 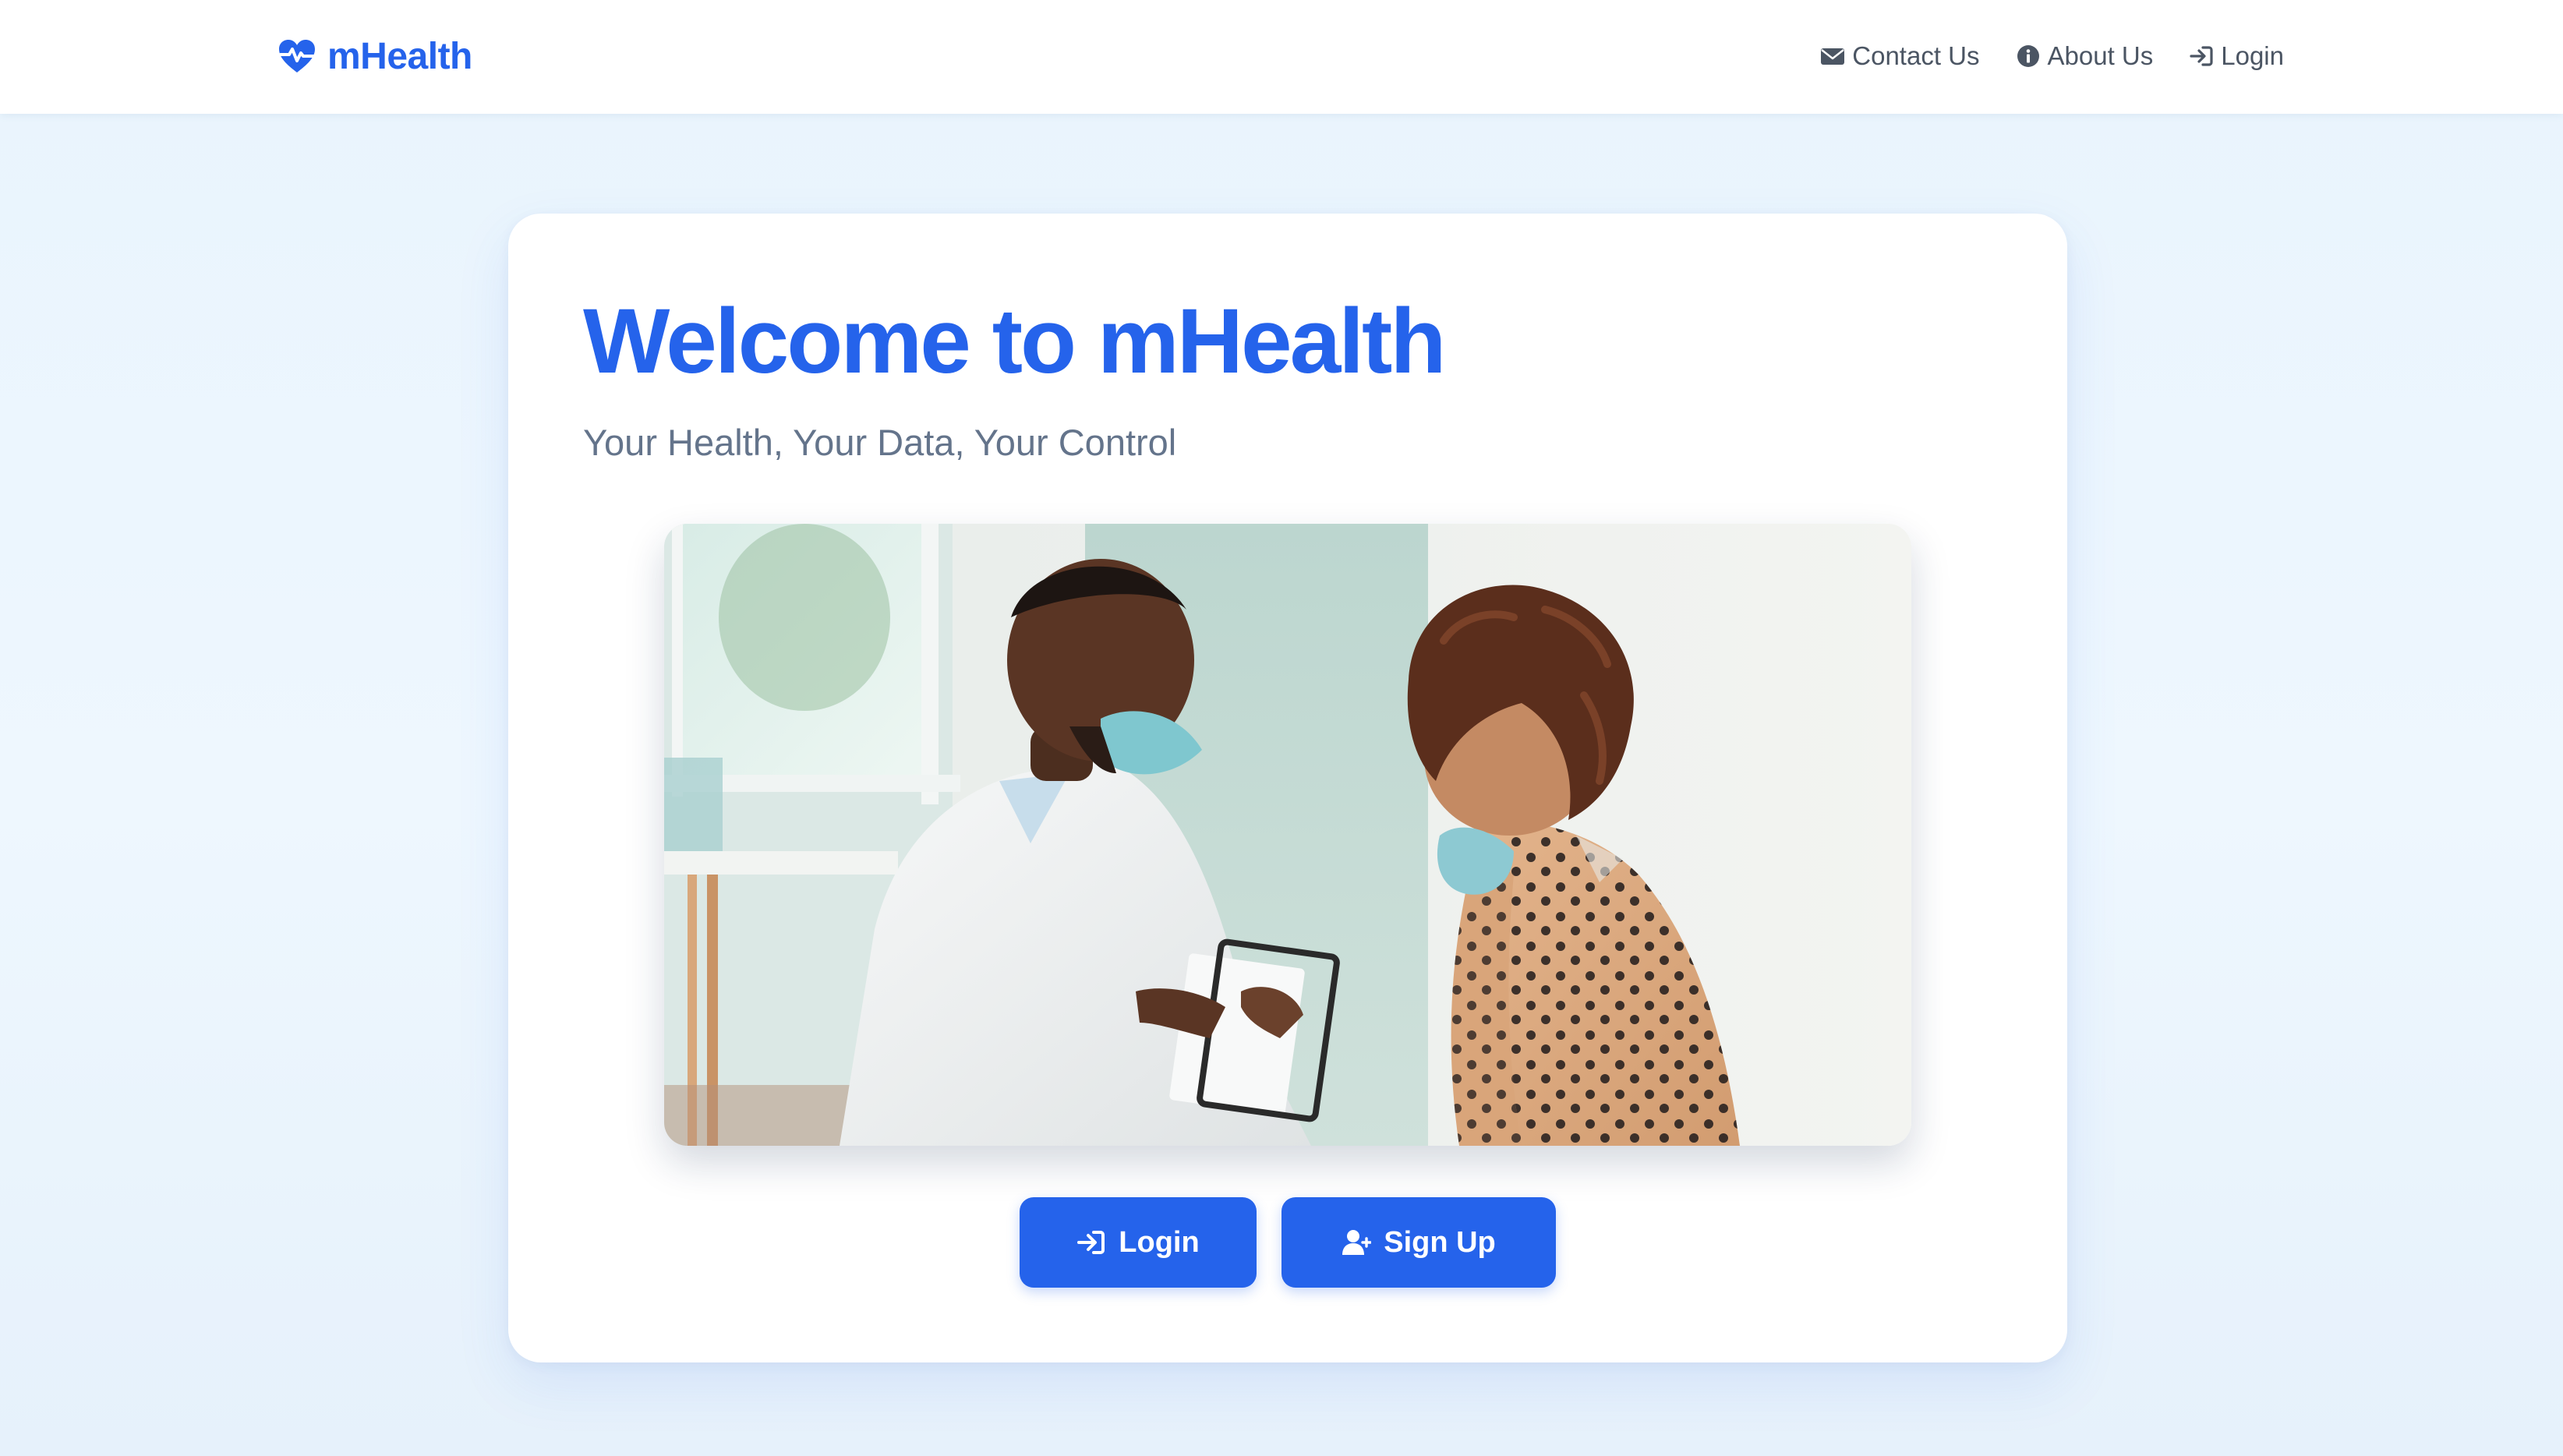 What do you see at coordinates (1916, 56) in the screenshot?
I see `nav-contact-us-label: Contact Us` at bounding box center [1916, 56].